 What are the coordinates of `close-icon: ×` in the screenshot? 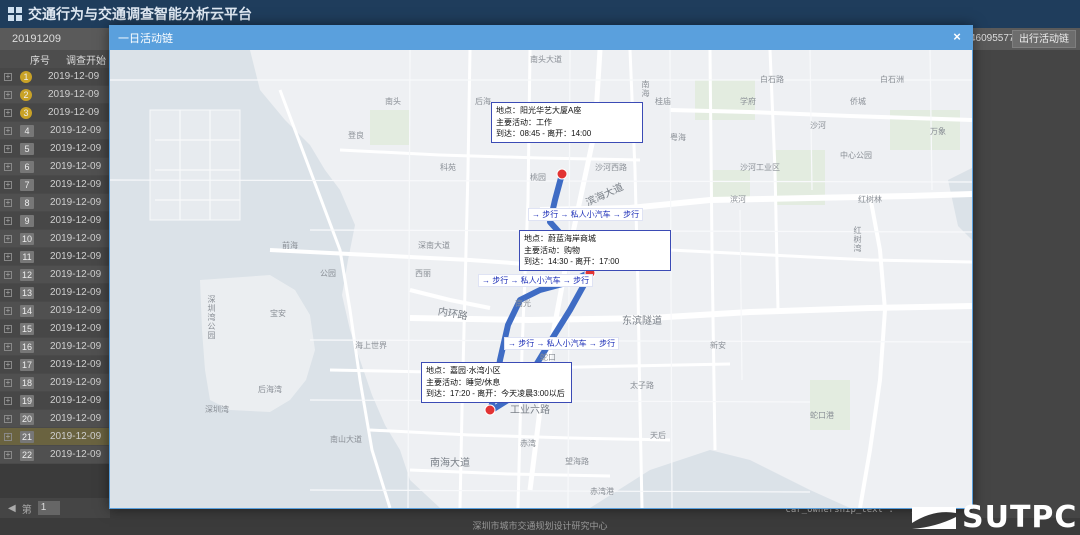 It's located at (957, 37).